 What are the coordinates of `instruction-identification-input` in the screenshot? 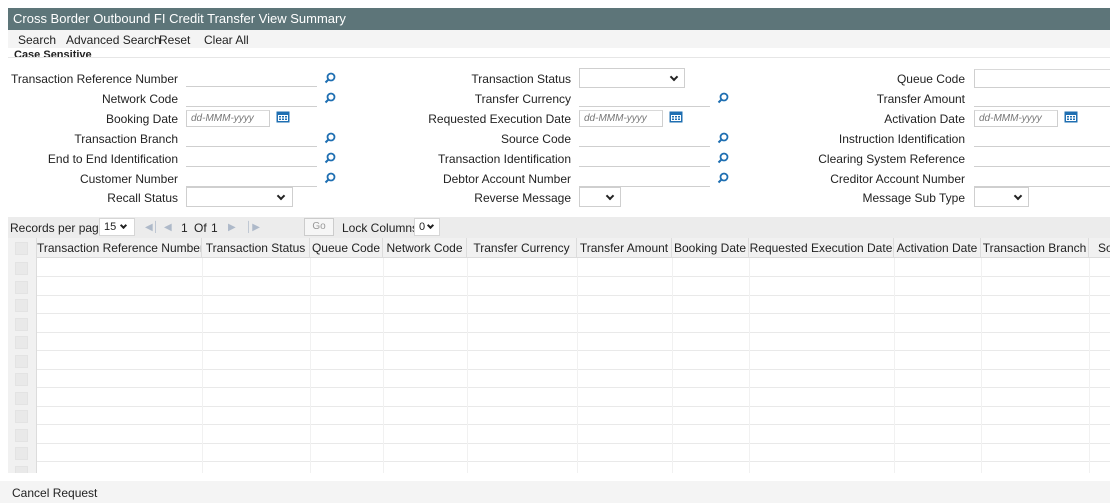 It's located at (1042, 138).